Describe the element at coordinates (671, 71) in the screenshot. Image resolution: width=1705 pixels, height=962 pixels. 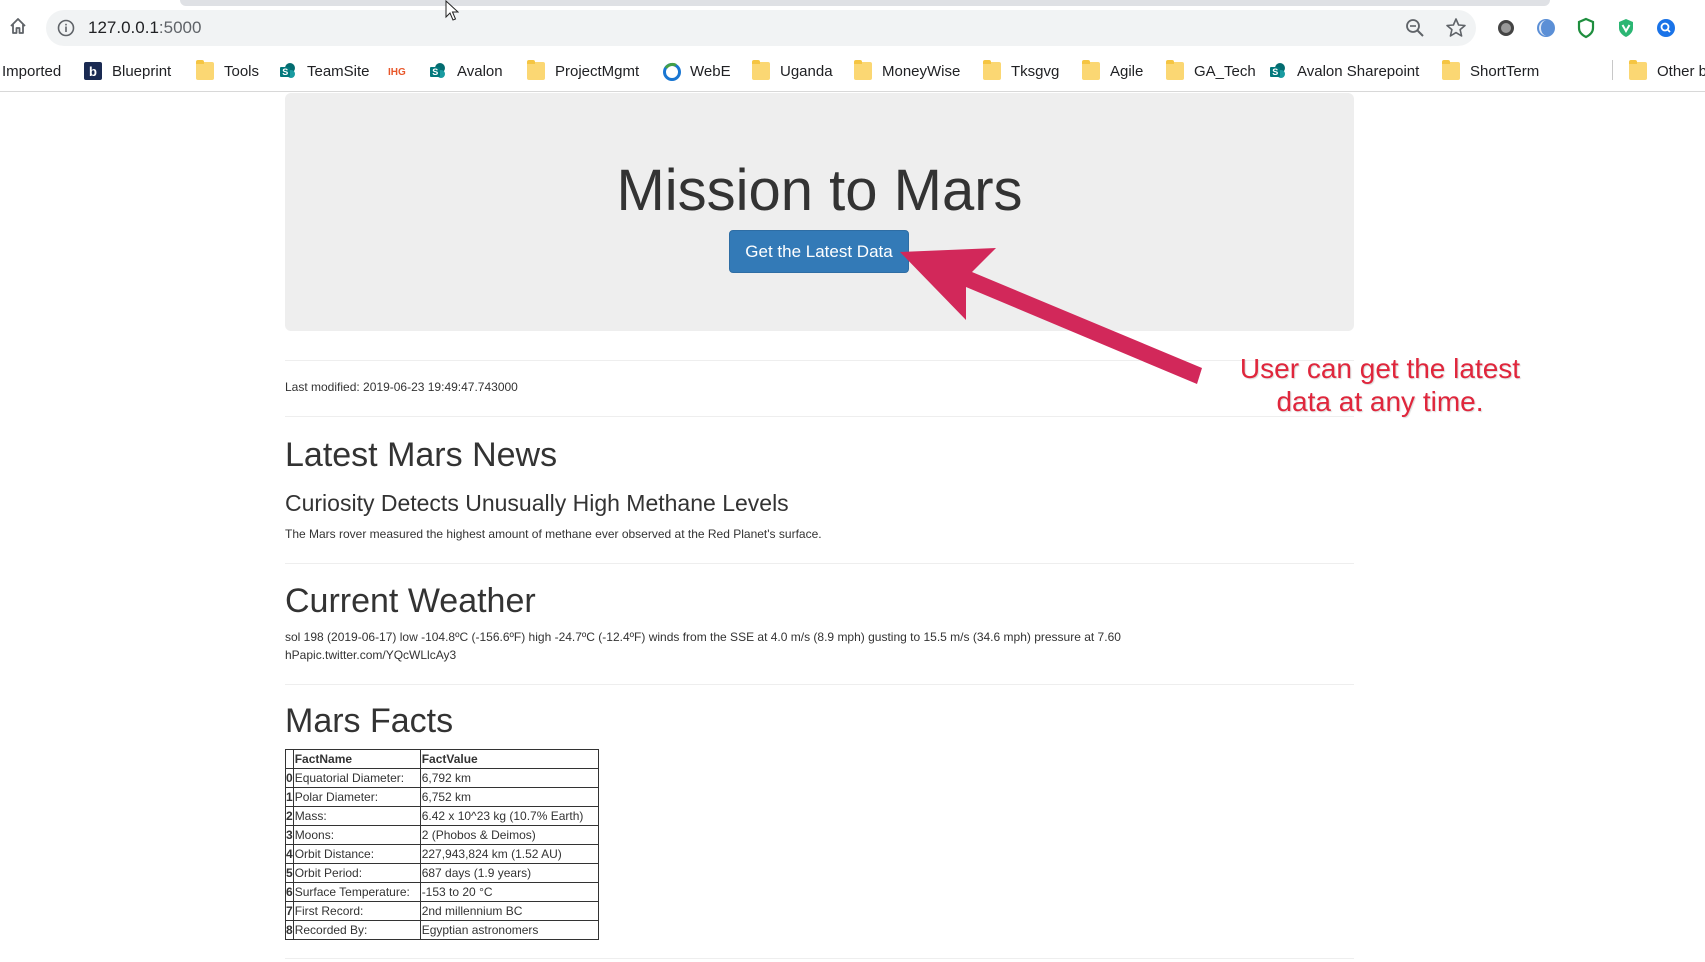
I see `webe-ring-icon` at that location.